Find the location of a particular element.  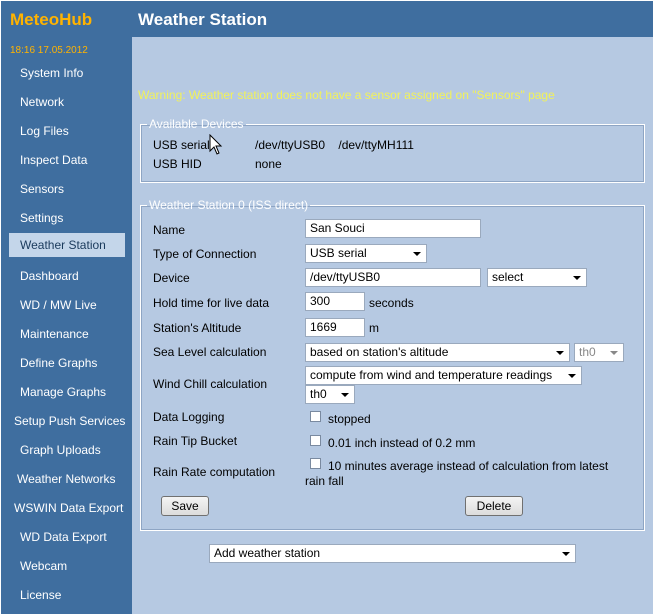

weather-station-legend: Weather Station 0 (ISS direct) is located at coordinates (229, 205).